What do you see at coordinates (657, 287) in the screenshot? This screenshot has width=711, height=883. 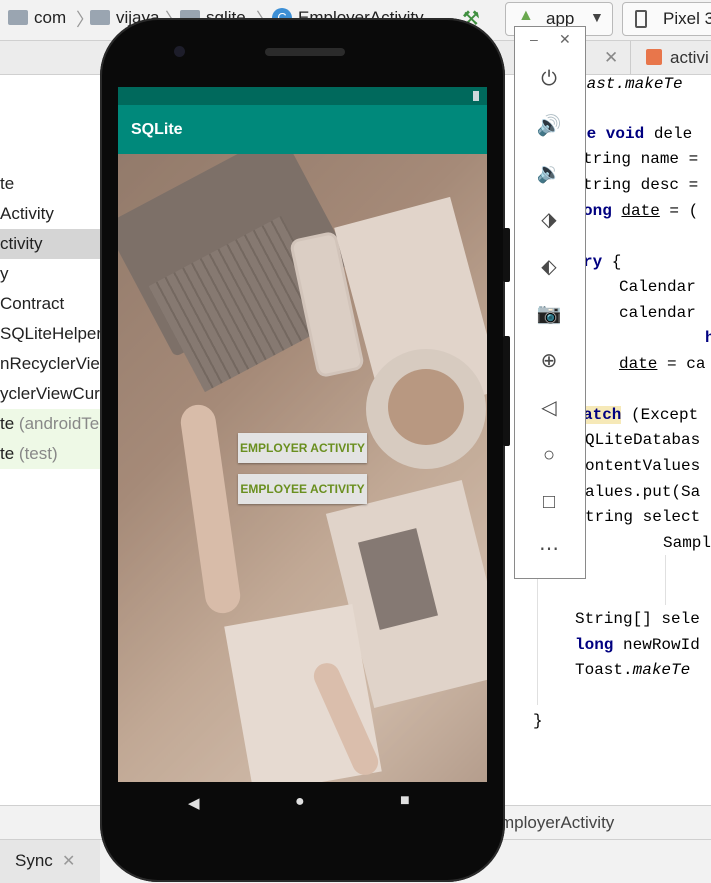 I see `code-line: Calendar` at bounding box center [657, 287].